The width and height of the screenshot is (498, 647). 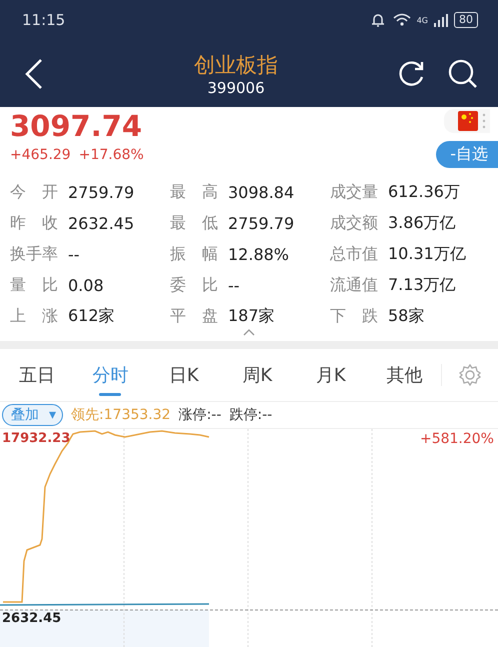 I want to click on stat-value: 10.31万亿, so click(x=427, y=254).